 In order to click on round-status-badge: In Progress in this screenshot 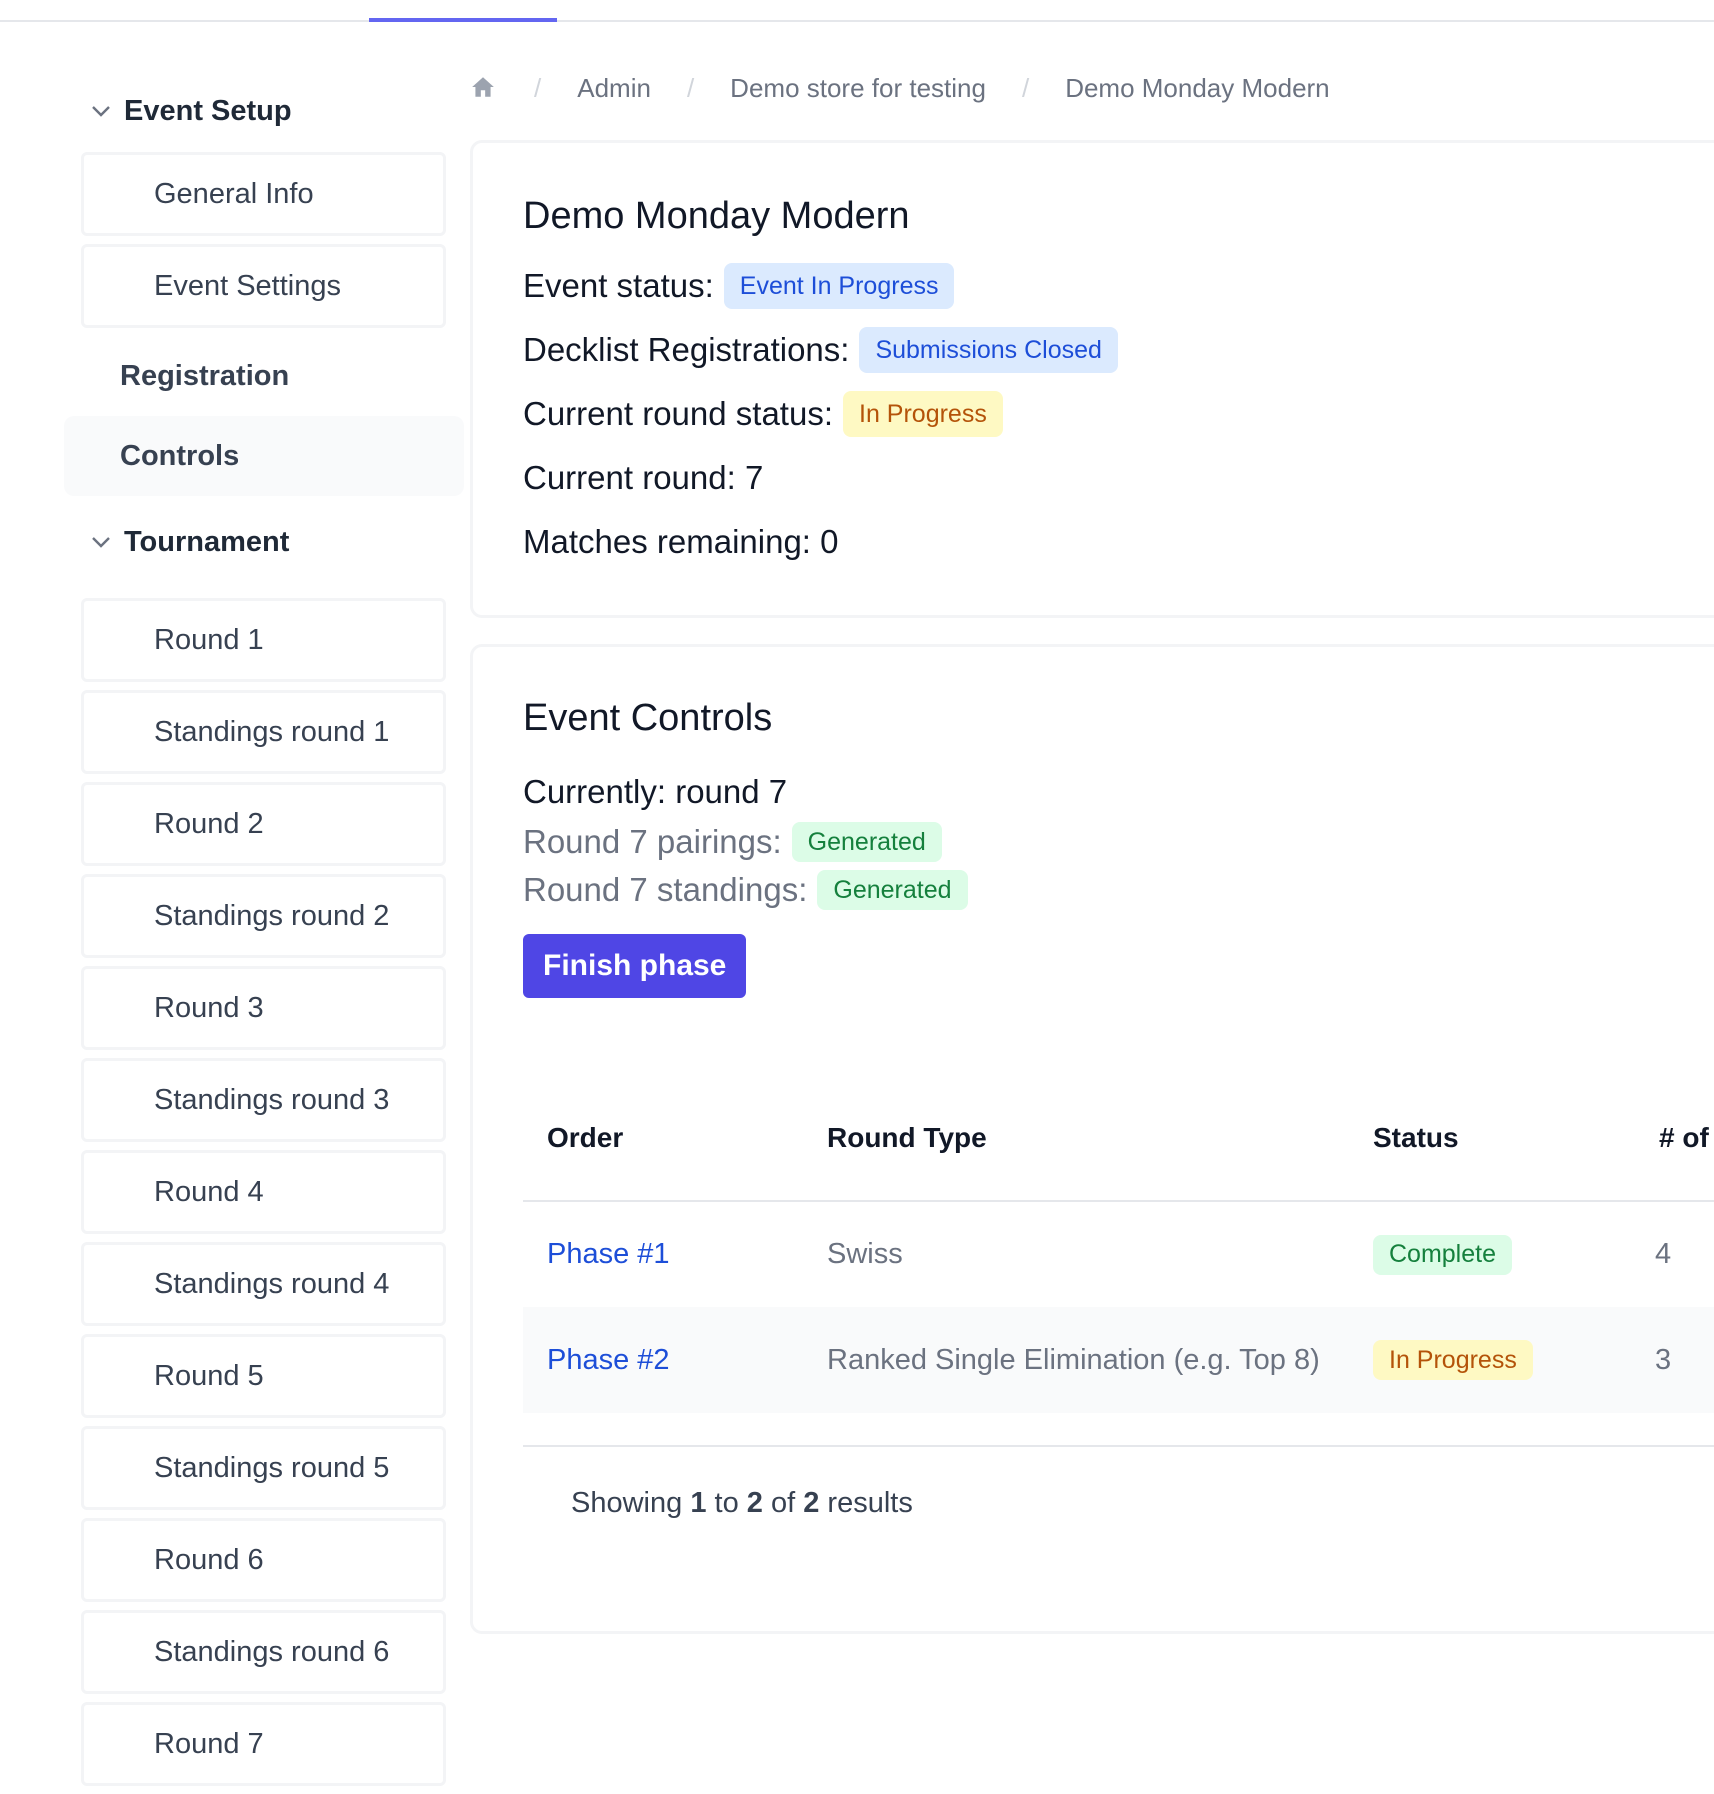, I will do `click(923, 414)`.